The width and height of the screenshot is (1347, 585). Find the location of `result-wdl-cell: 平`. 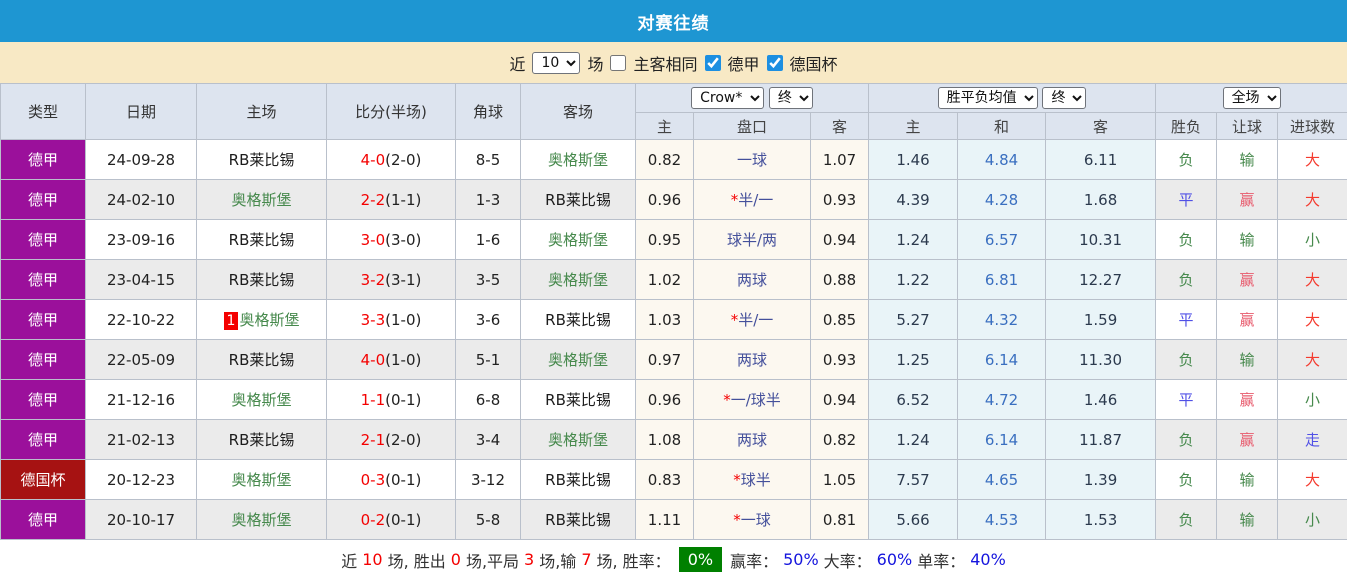

result-wdl-cell: 平 is located at coordinates (1186, 399).